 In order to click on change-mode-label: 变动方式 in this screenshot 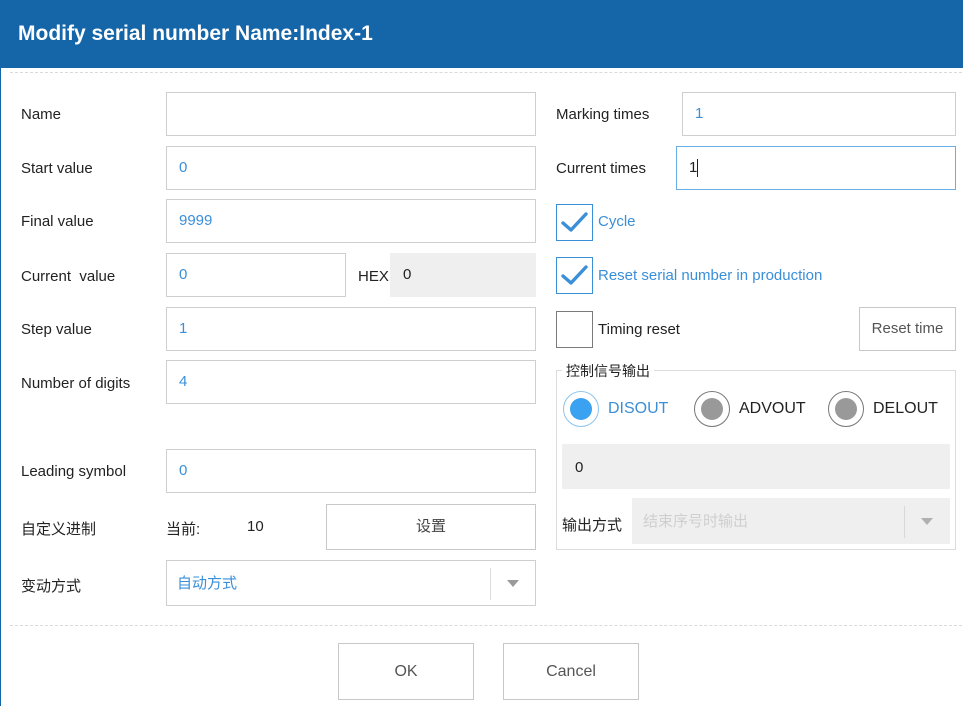, I will do `click(51, 586)`.